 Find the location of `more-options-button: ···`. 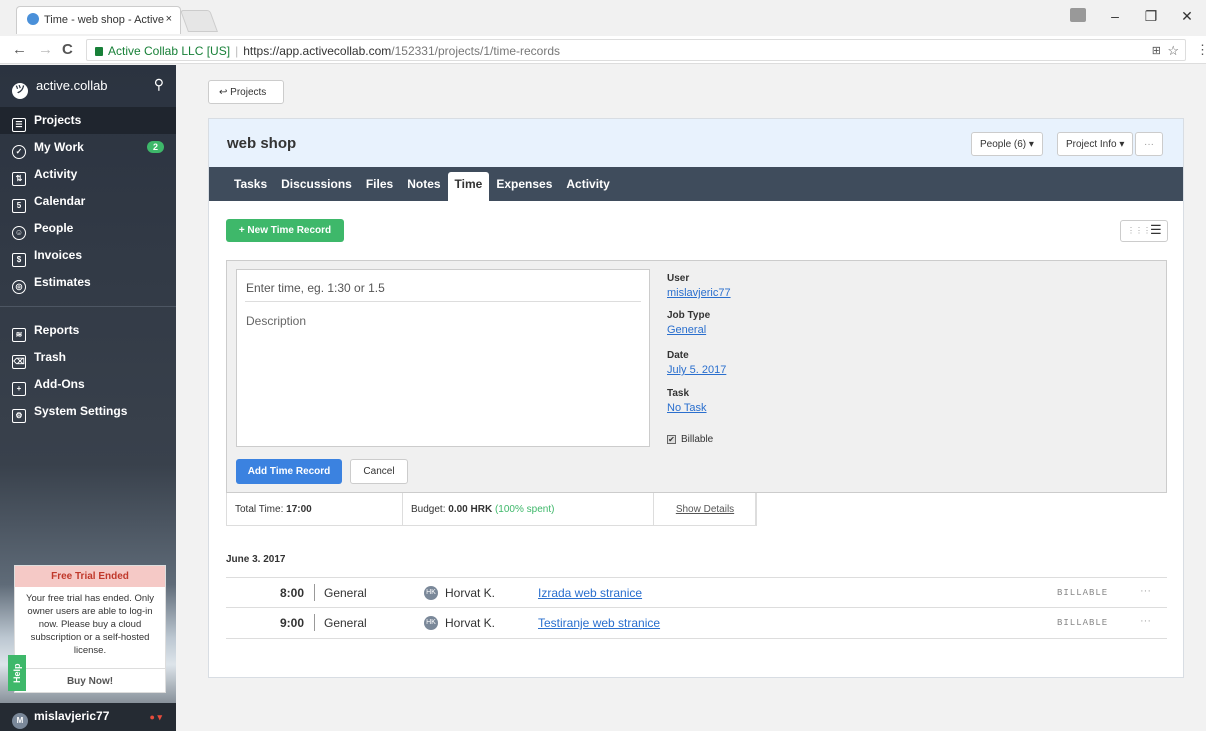

more-options-button: ··· is located at coordinates (1149, 144).